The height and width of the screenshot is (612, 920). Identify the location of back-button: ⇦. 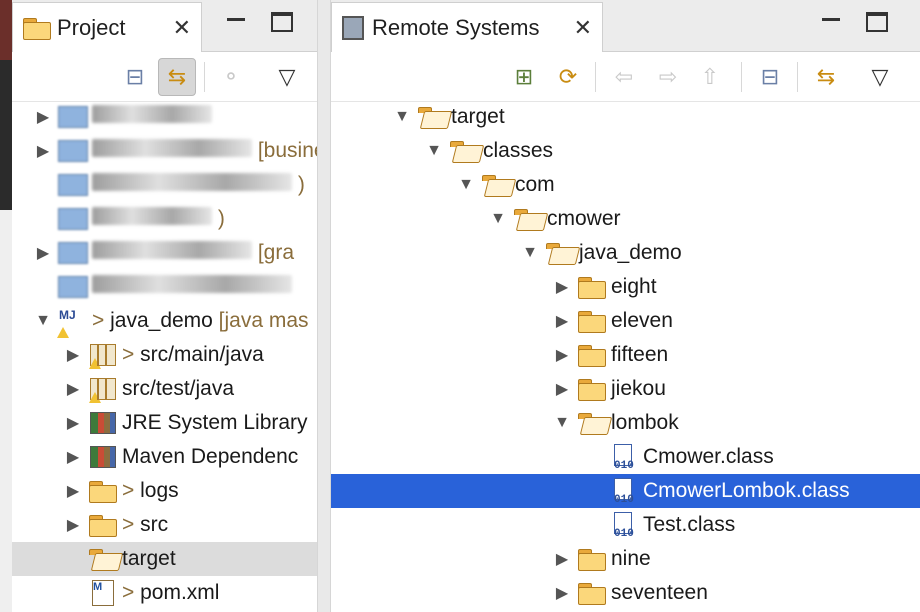
(624, 77).